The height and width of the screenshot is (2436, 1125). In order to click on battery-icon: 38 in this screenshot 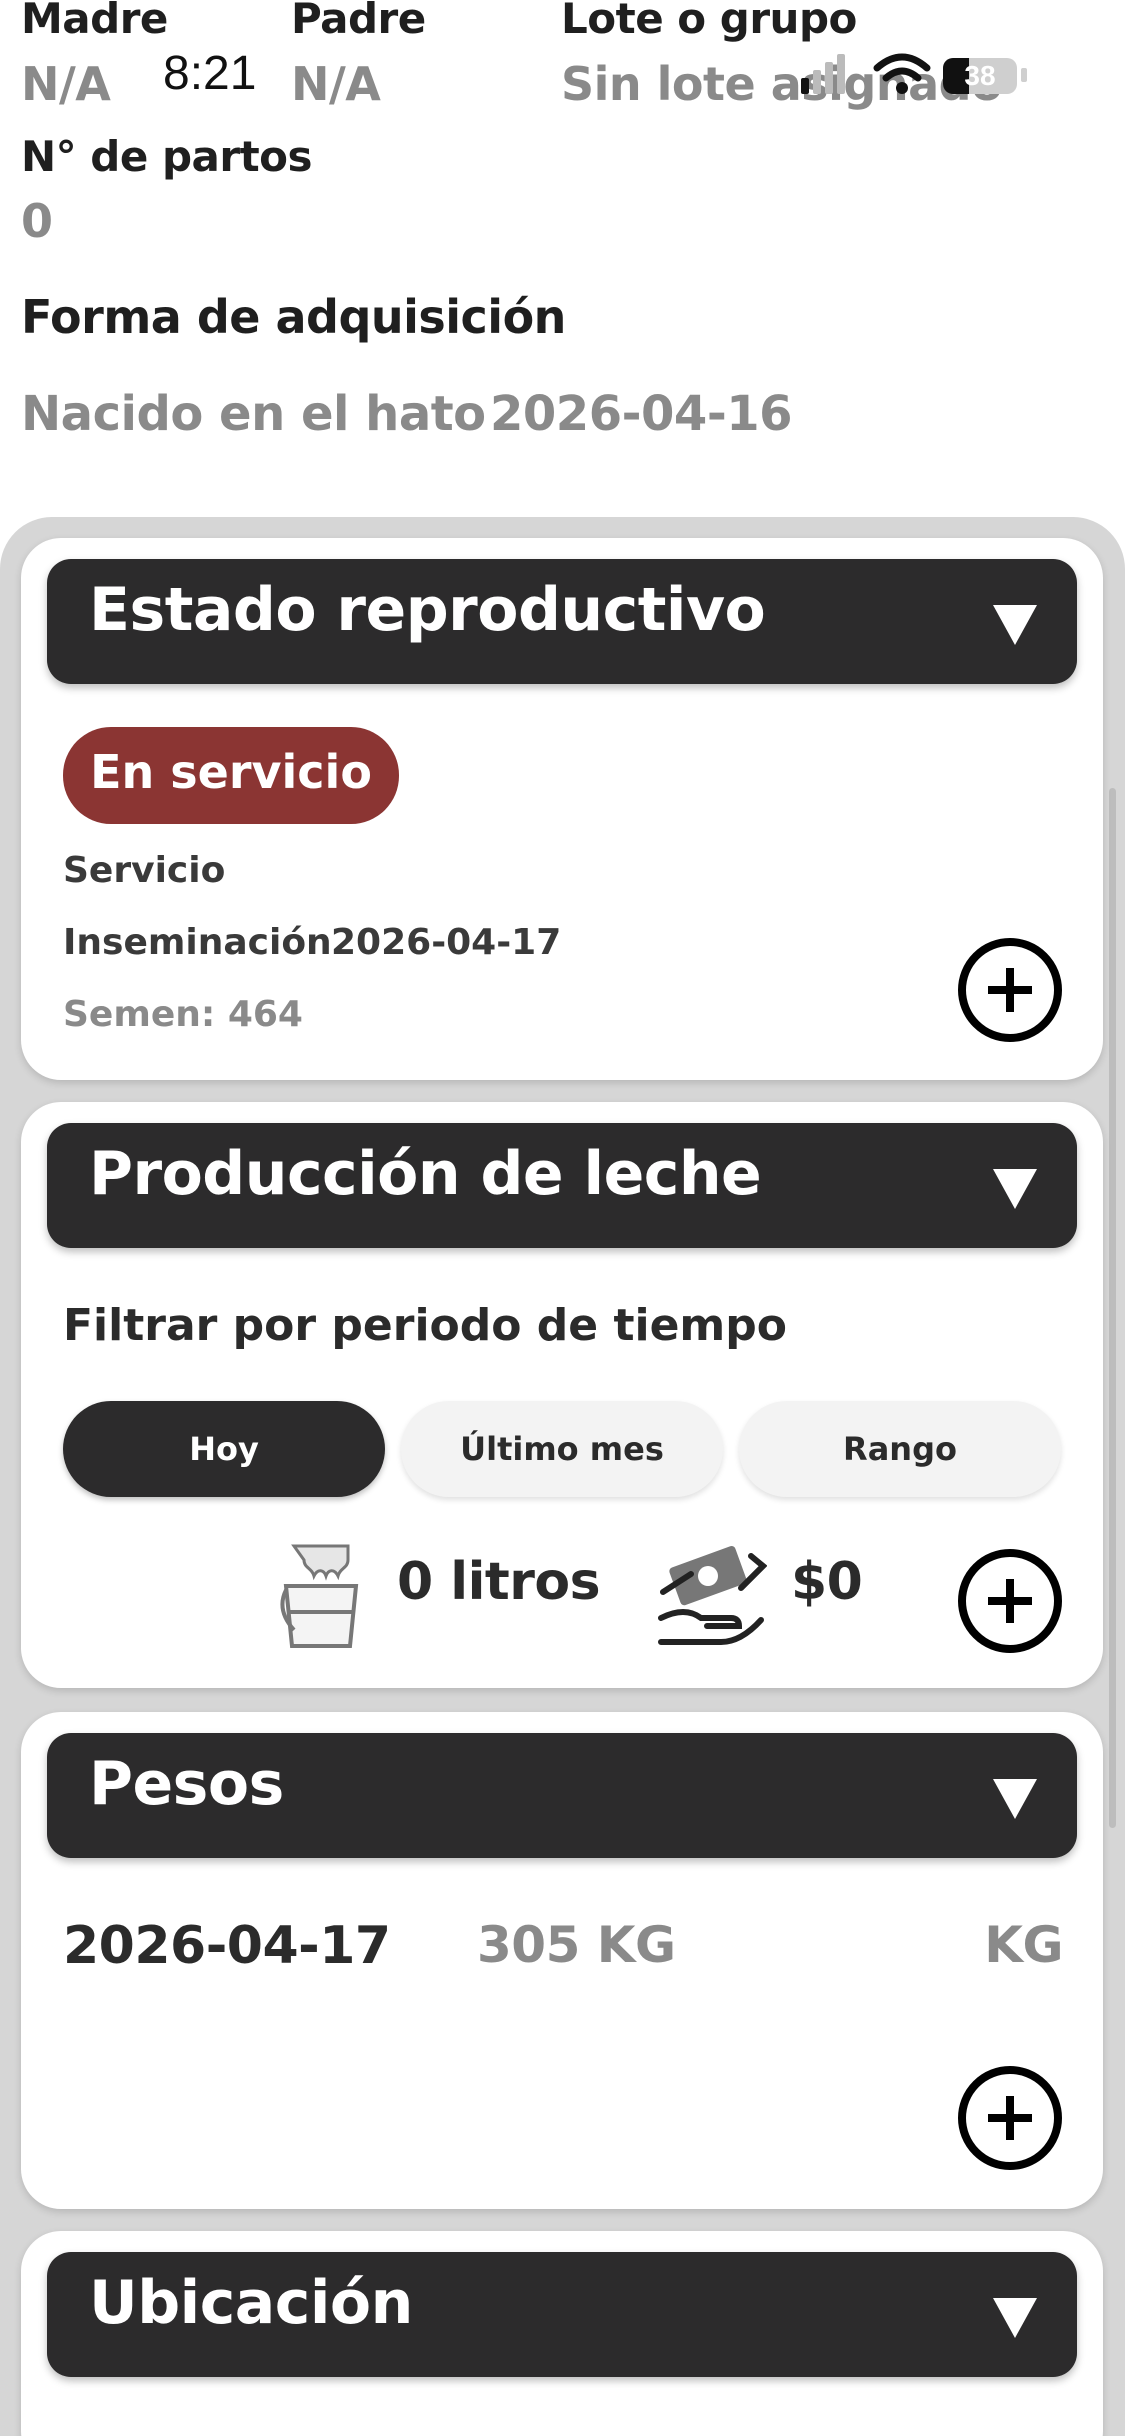, I will do `click(980, 76)`.